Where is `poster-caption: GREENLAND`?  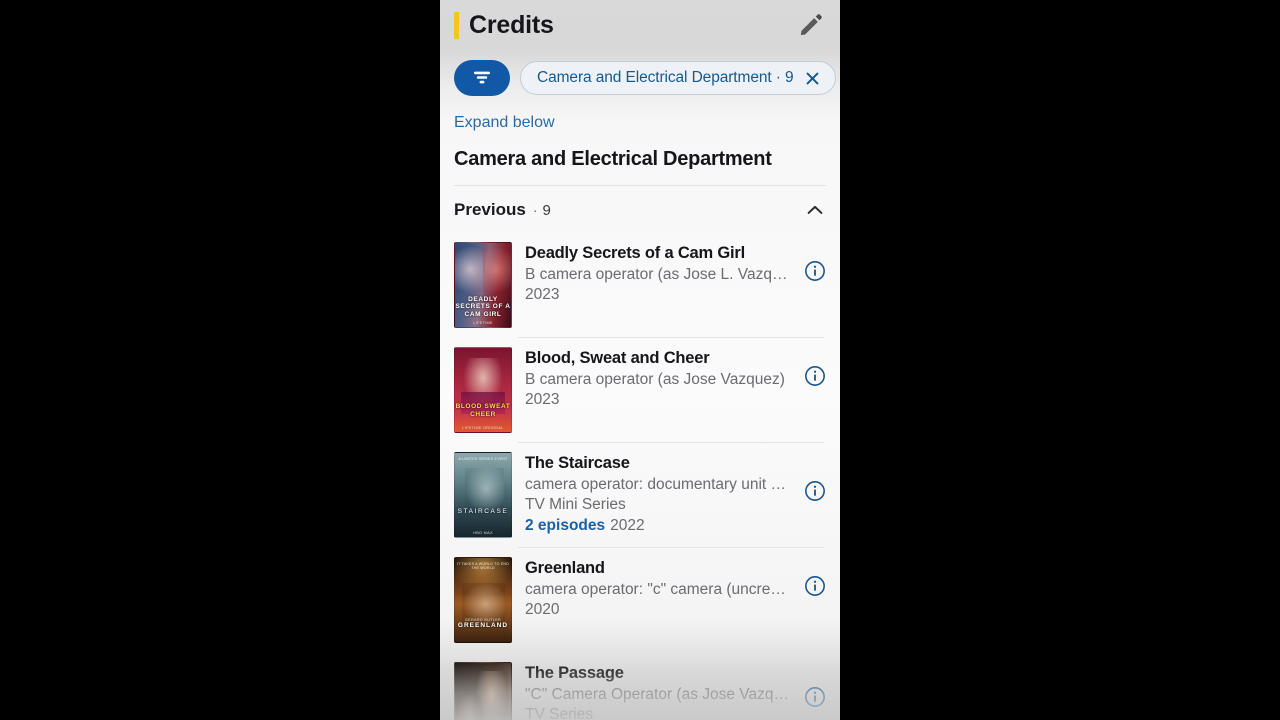
poster-caption: GREENLAND is located at coordinates (483, 625).